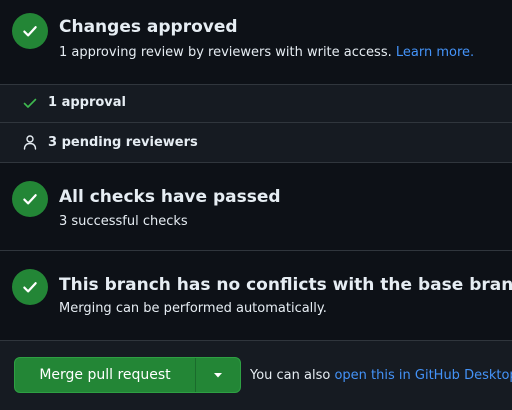  What do you see at coordinates (435, 52) in the screenshot?
I see `learn-more-link: Learn more.` at bounding box center [435, 52].